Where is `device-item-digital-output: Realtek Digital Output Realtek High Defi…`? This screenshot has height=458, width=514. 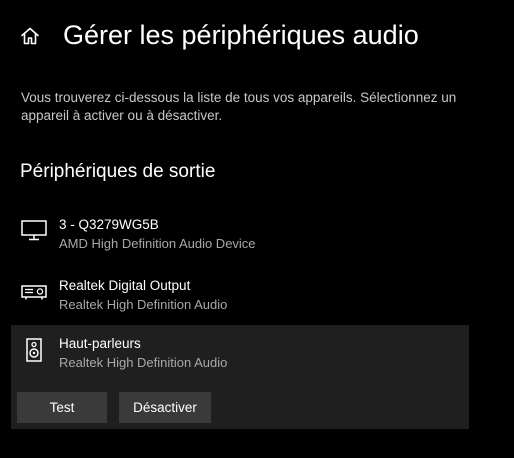
device-item-digital-output: Realtek Digital Output Realtek High Defi… is located at coordinates (240, 296).